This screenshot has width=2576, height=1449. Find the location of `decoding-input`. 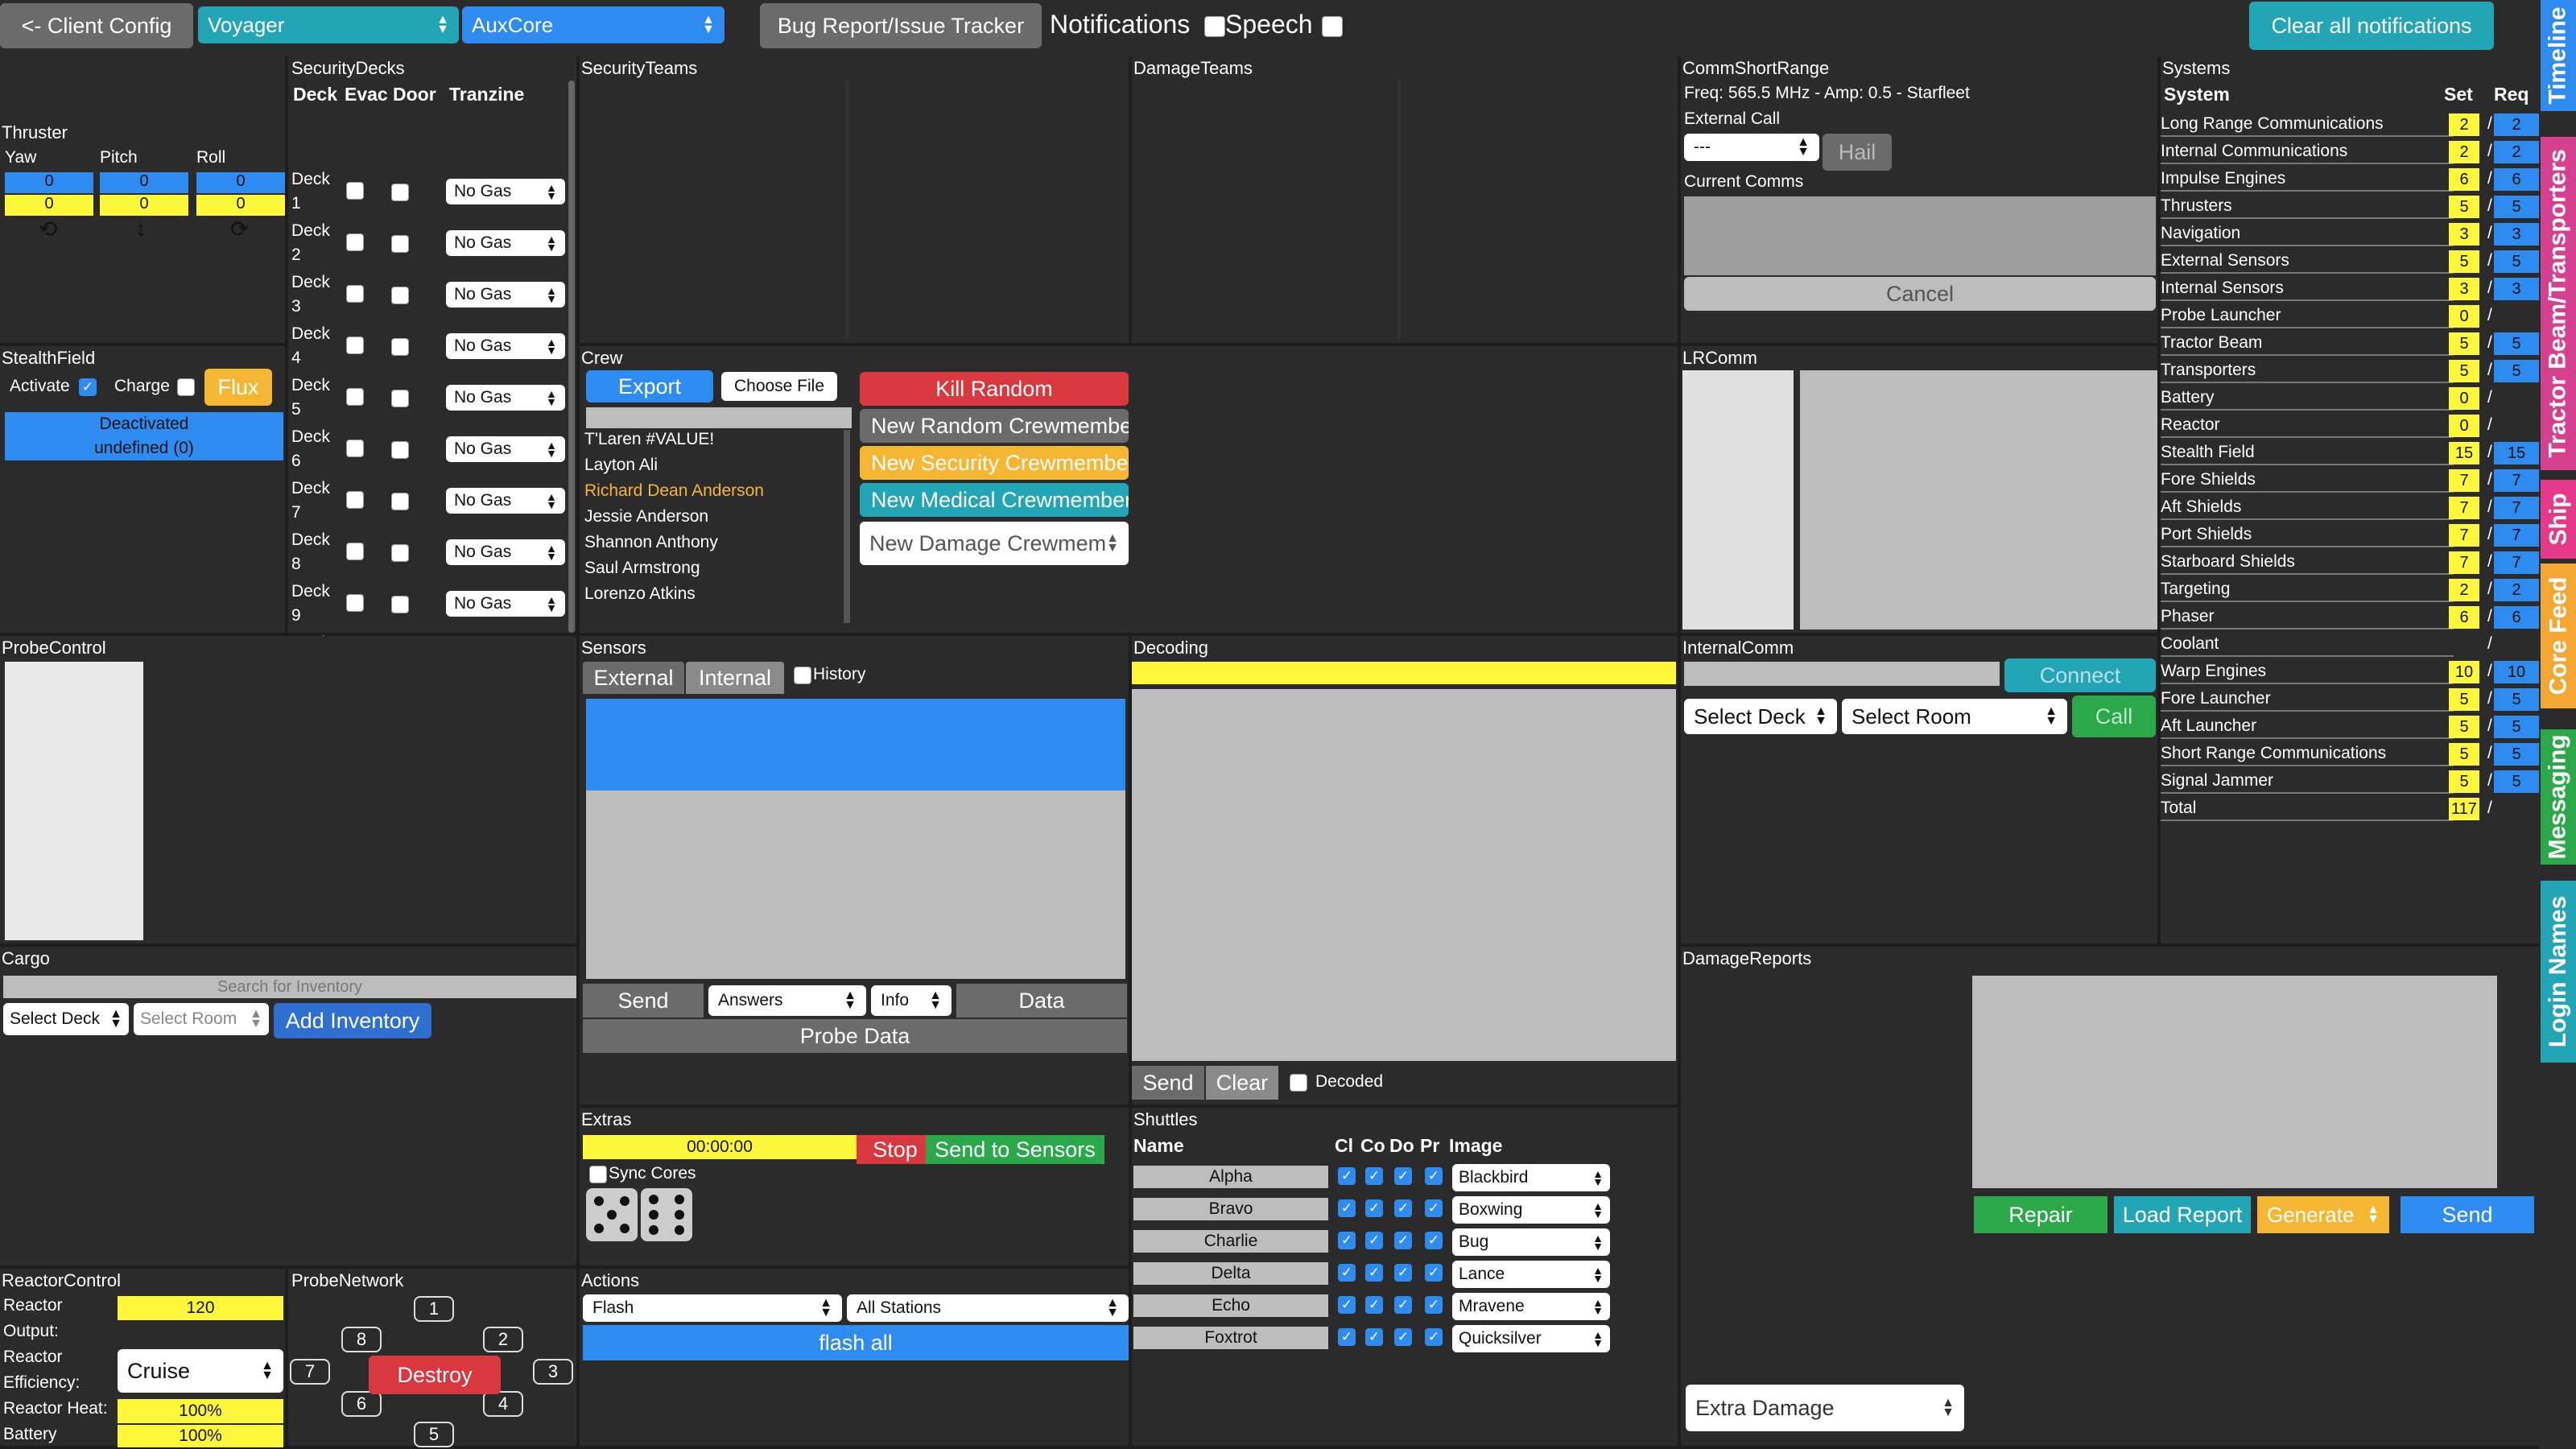

decoding-input is located at coordinates (1404, 673).